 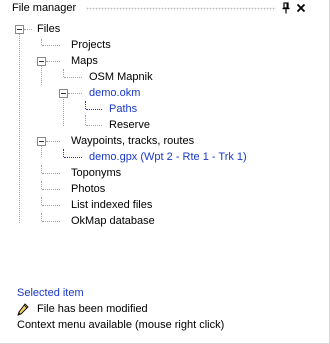 I want to click on tree-item-osm-mapnik: OSM Mapnik, so click(x=121, y=77).